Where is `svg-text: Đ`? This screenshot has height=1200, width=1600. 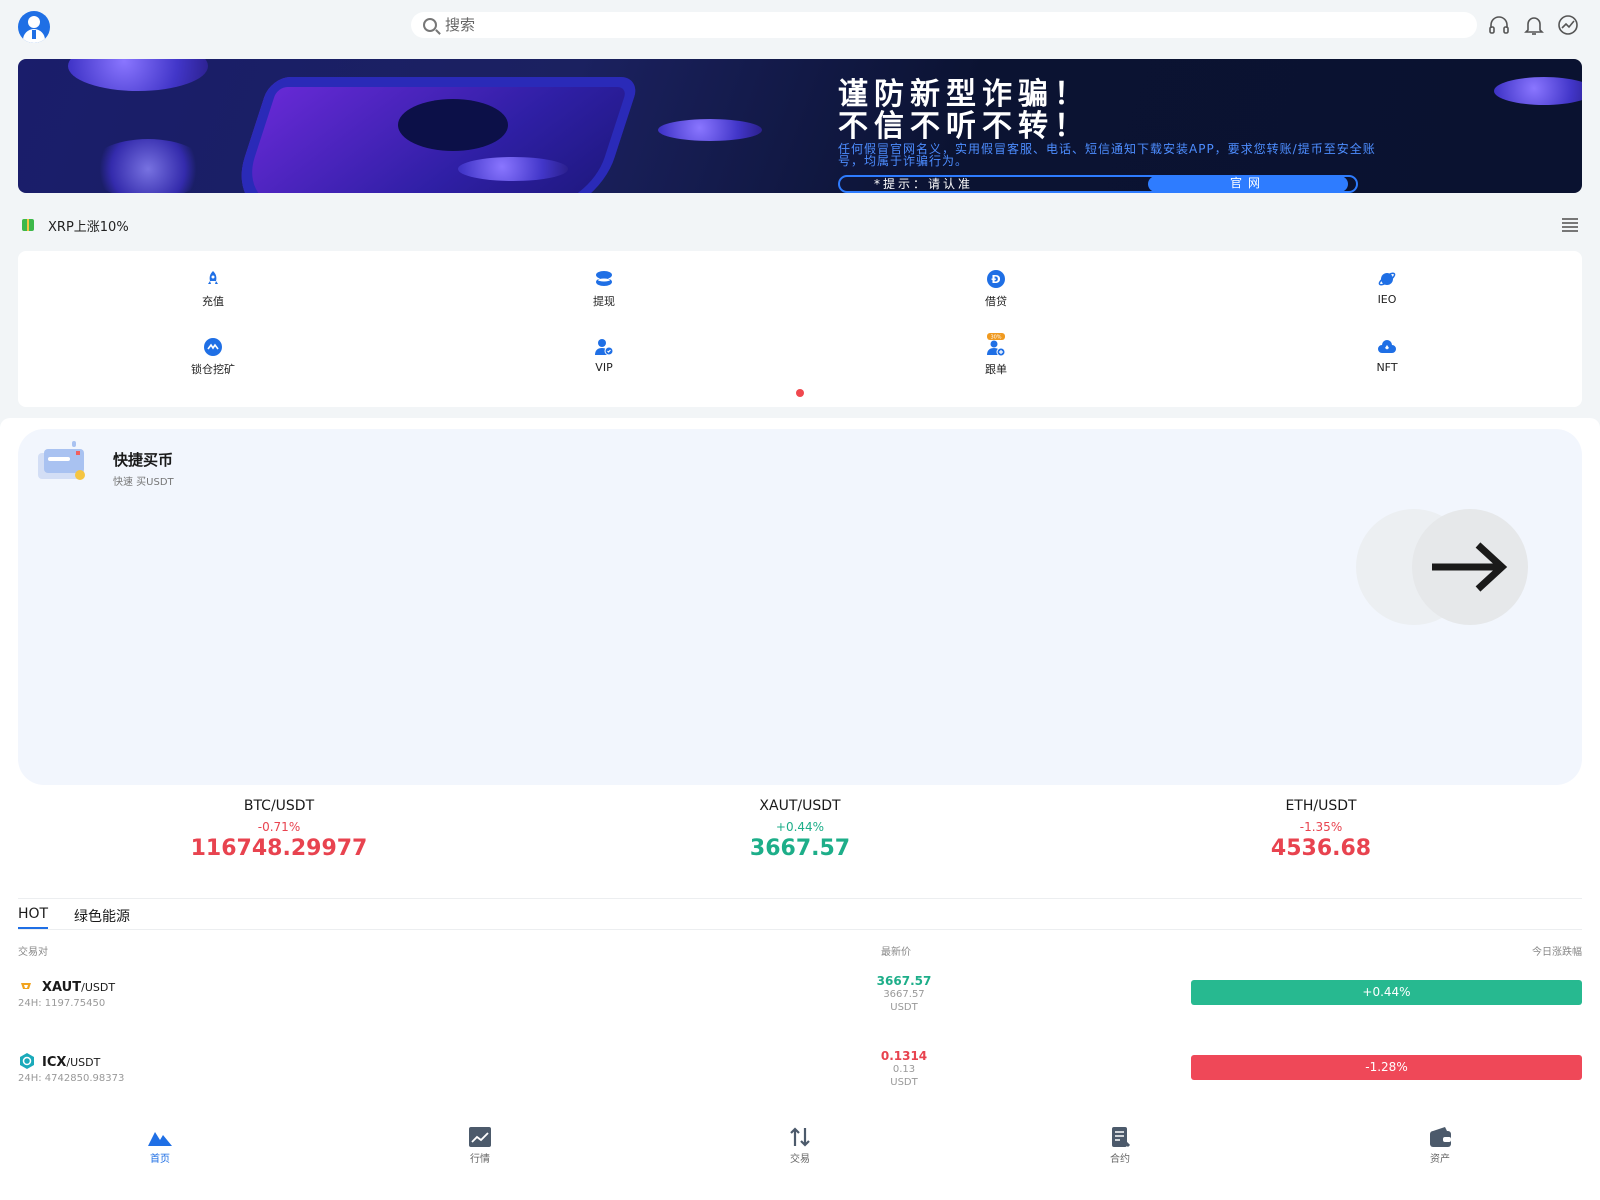 svg-text: Đ is located at coordinates (995, 279).